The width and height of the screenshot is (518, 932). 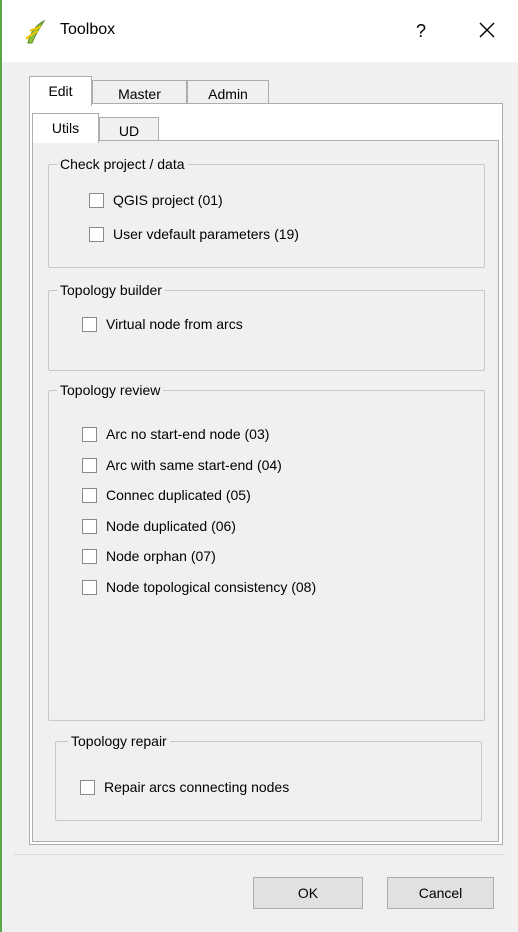 What do you see at coordinates (178, 495) in the screenshot?
I see `checkbox-label: Connec duplicated (05)` at bounding box center [178, 495].